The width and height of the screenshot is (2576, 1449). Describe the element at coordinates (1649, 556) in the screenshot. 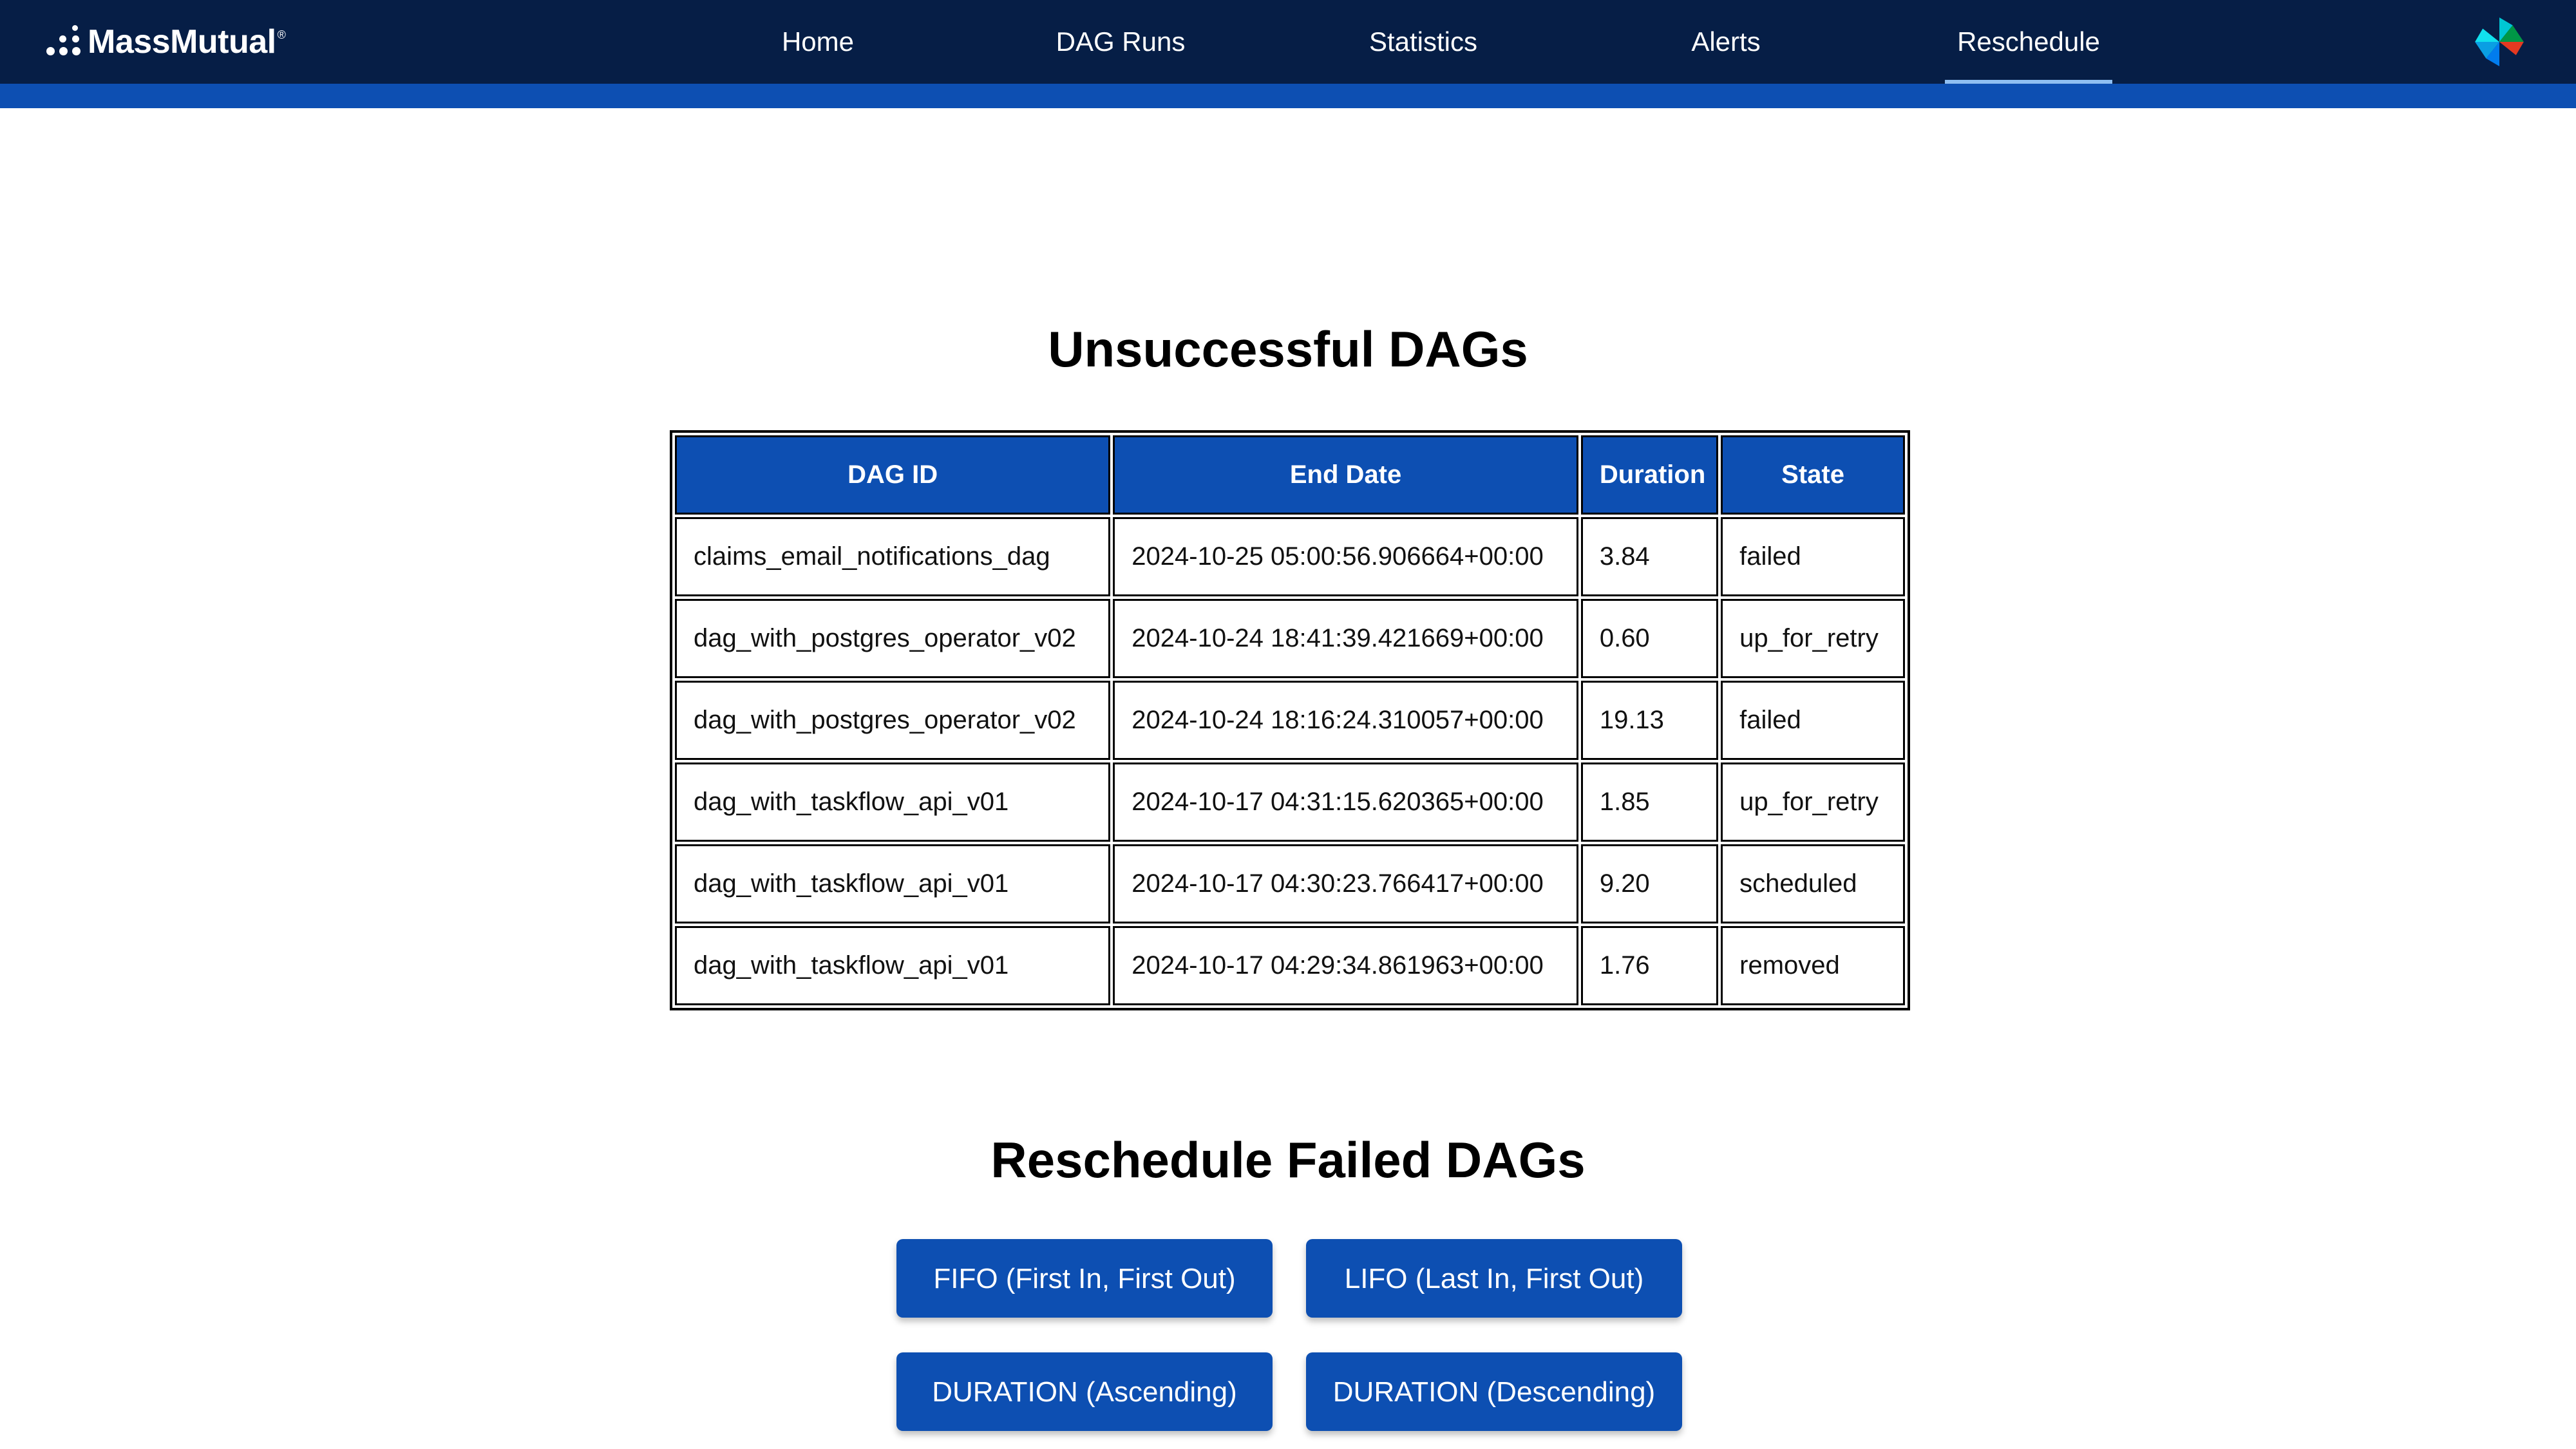

I see `cell-duration: 3.84` at that location.